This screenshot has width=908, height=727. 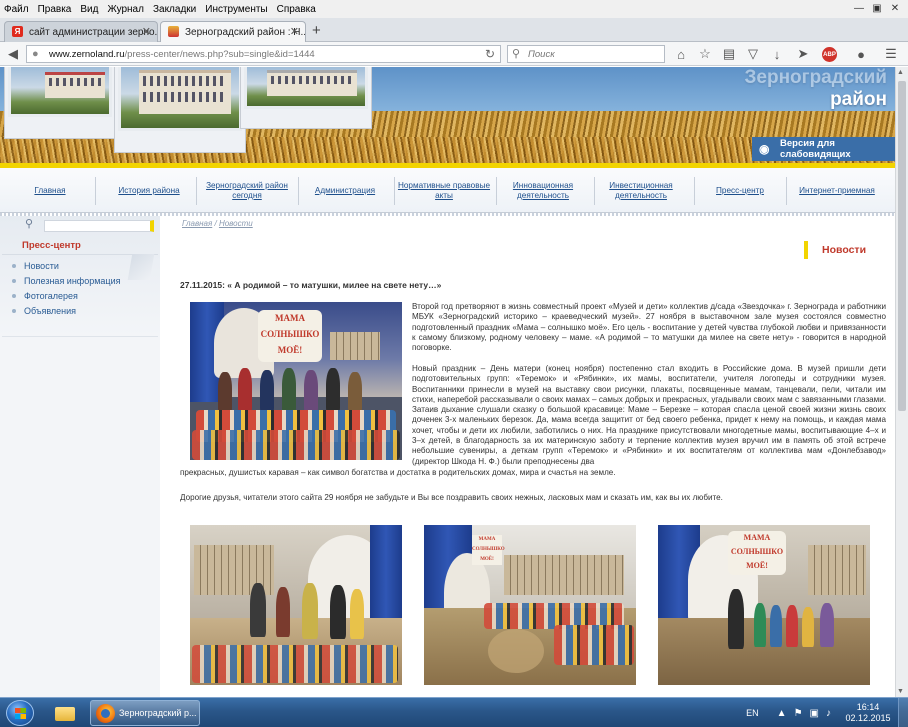 What do you see at coordinates (197, 223) in the screenshot?
I see `breadcrumb-home: Главная` at bounding box center [197, 223].